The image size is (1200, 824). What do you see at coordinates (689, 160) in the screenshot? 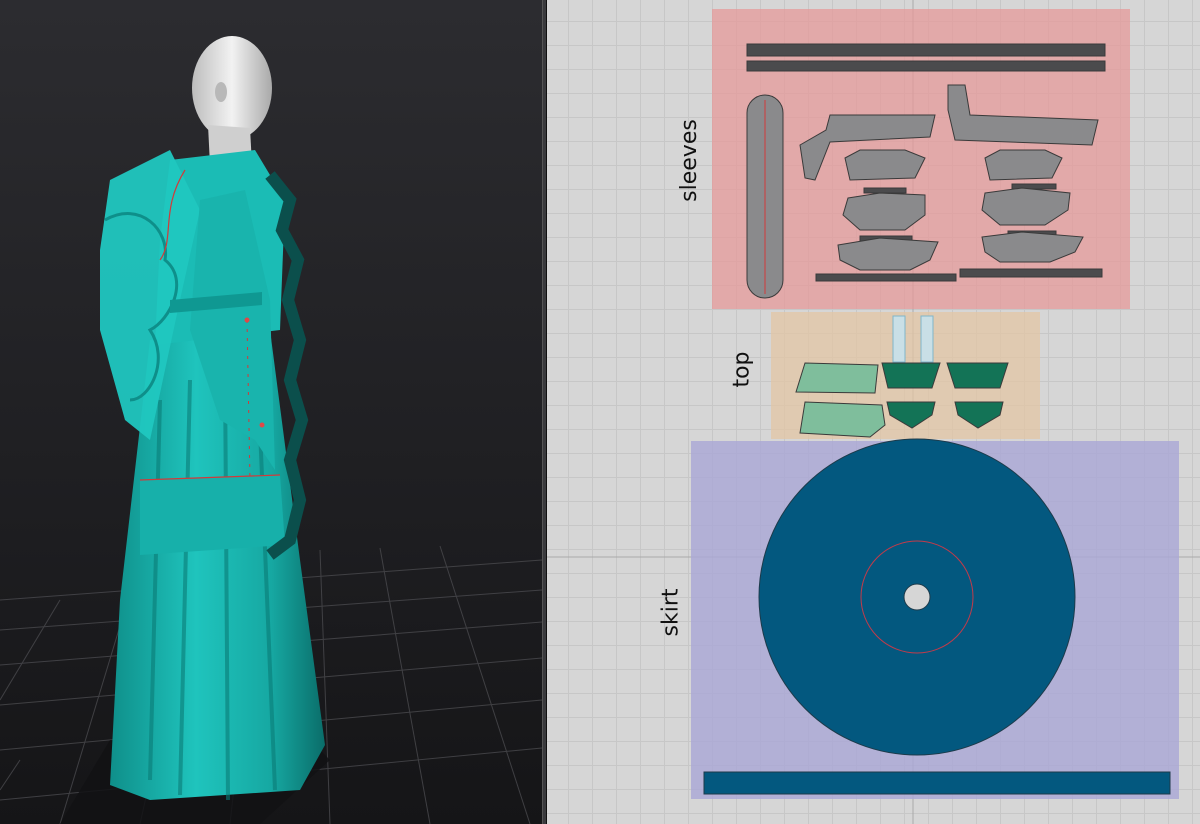
I see `group-label-sleeves: sleeves` at bounding box center [689, 160].